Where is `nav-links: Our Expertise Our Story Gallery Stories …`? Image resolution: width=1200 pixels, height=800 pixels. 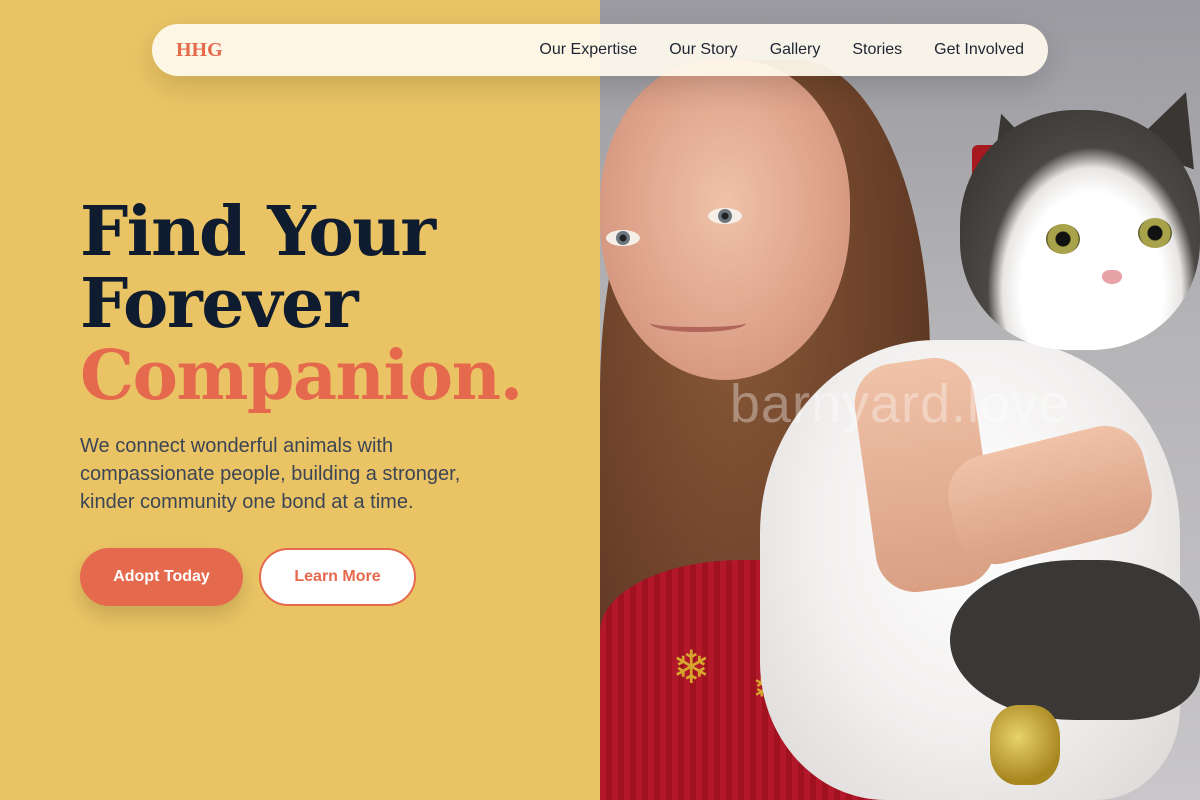
nav-links: Our Expertise Our Story Gallery Stories … is located at coordinates (781, 50).